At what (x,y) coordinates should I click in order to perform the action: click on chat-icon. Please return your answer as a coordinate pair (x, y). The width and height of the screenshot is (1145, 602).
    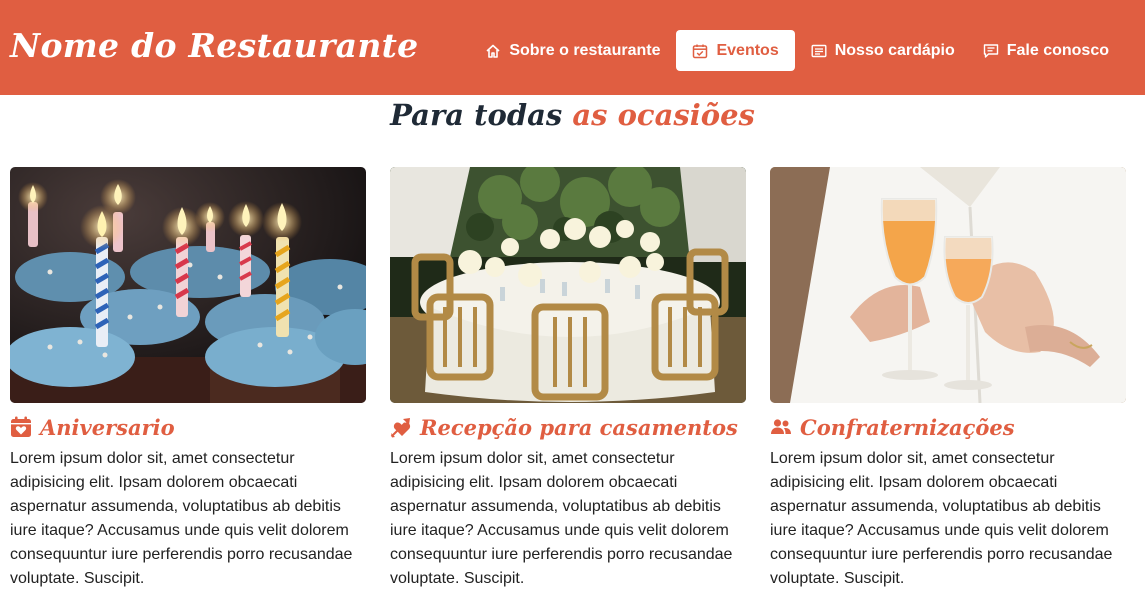
    Looking at the image, I should click on (991, 51).